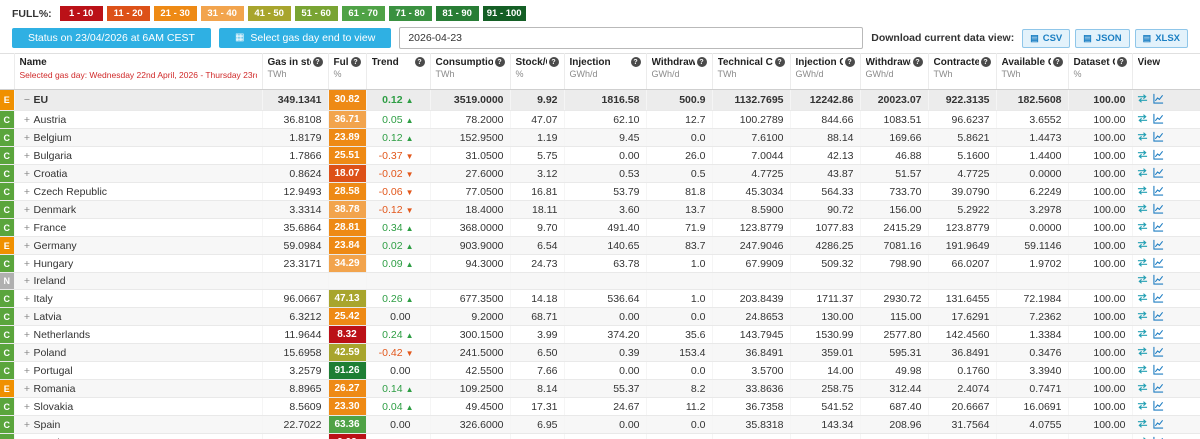 The width and height of the screenshot is (1200, 439). What do you see at coordinates (175, 13) in the screenshot?
I see `legend-bucket: 21 - 30` at bounding box center [175, 13].